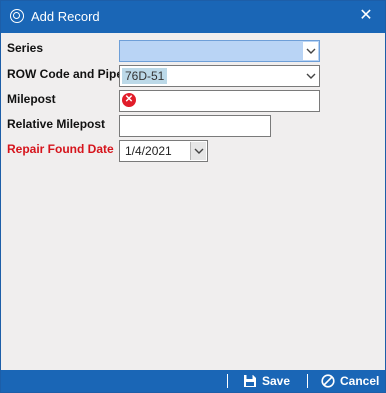 Image resolution: width=386 pixels, height=393 pixels. I want to click on row-code-tag: 76D-51, so click(145, 76).